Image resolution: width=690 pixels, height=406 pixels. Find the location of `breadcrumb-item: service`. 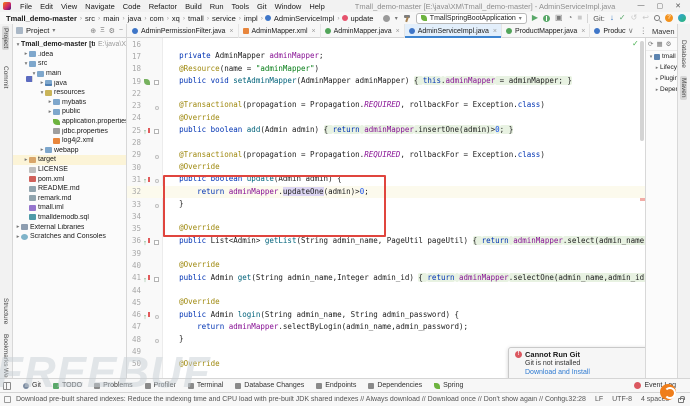

breadcrumb-item: service is located at coordinates (224, 18).